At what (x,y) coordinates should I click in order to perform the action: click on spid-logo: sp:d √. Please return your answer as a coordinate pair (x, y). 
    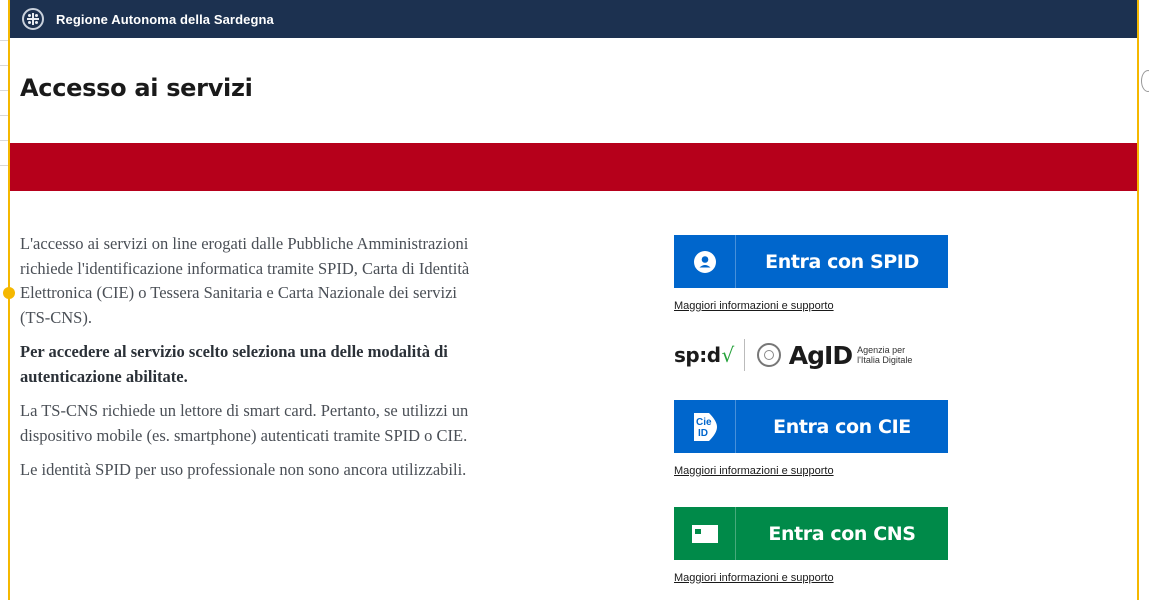
    Looking at the image, I should click on (704, 355).